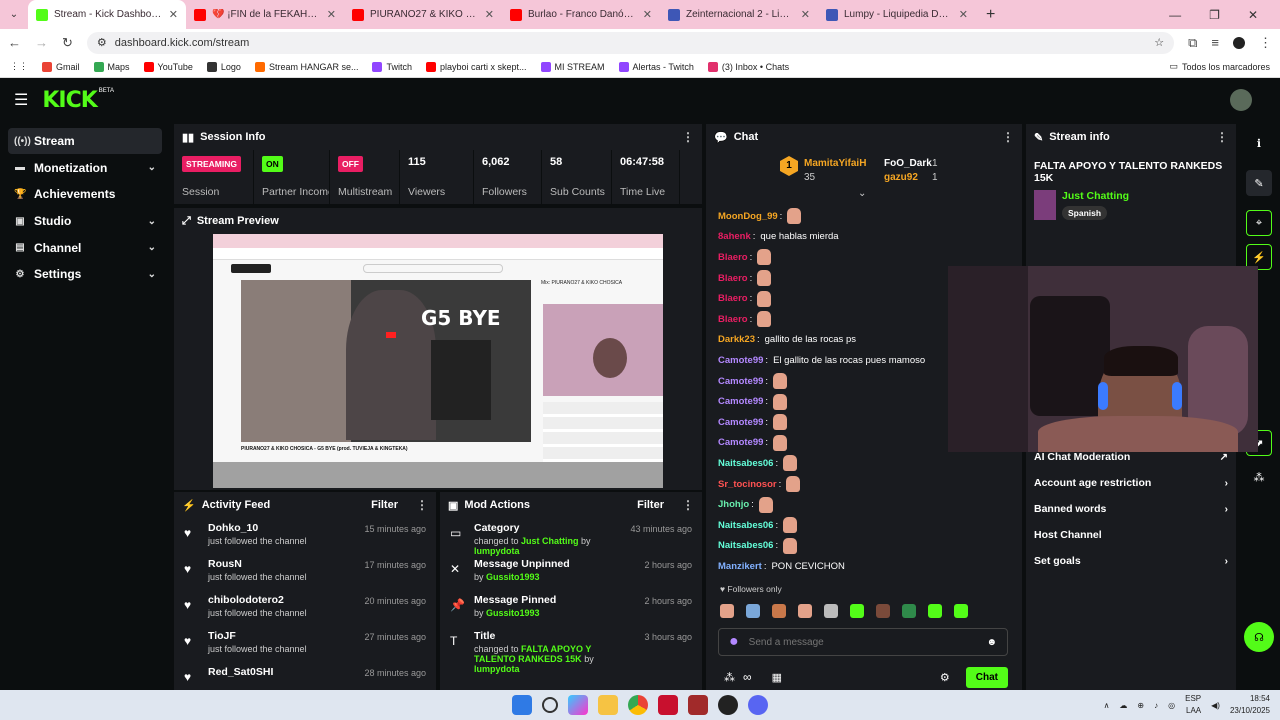 This screenshot has width=1280, height=720. I want to click on reload-icon: ↻, so click(67, 43).